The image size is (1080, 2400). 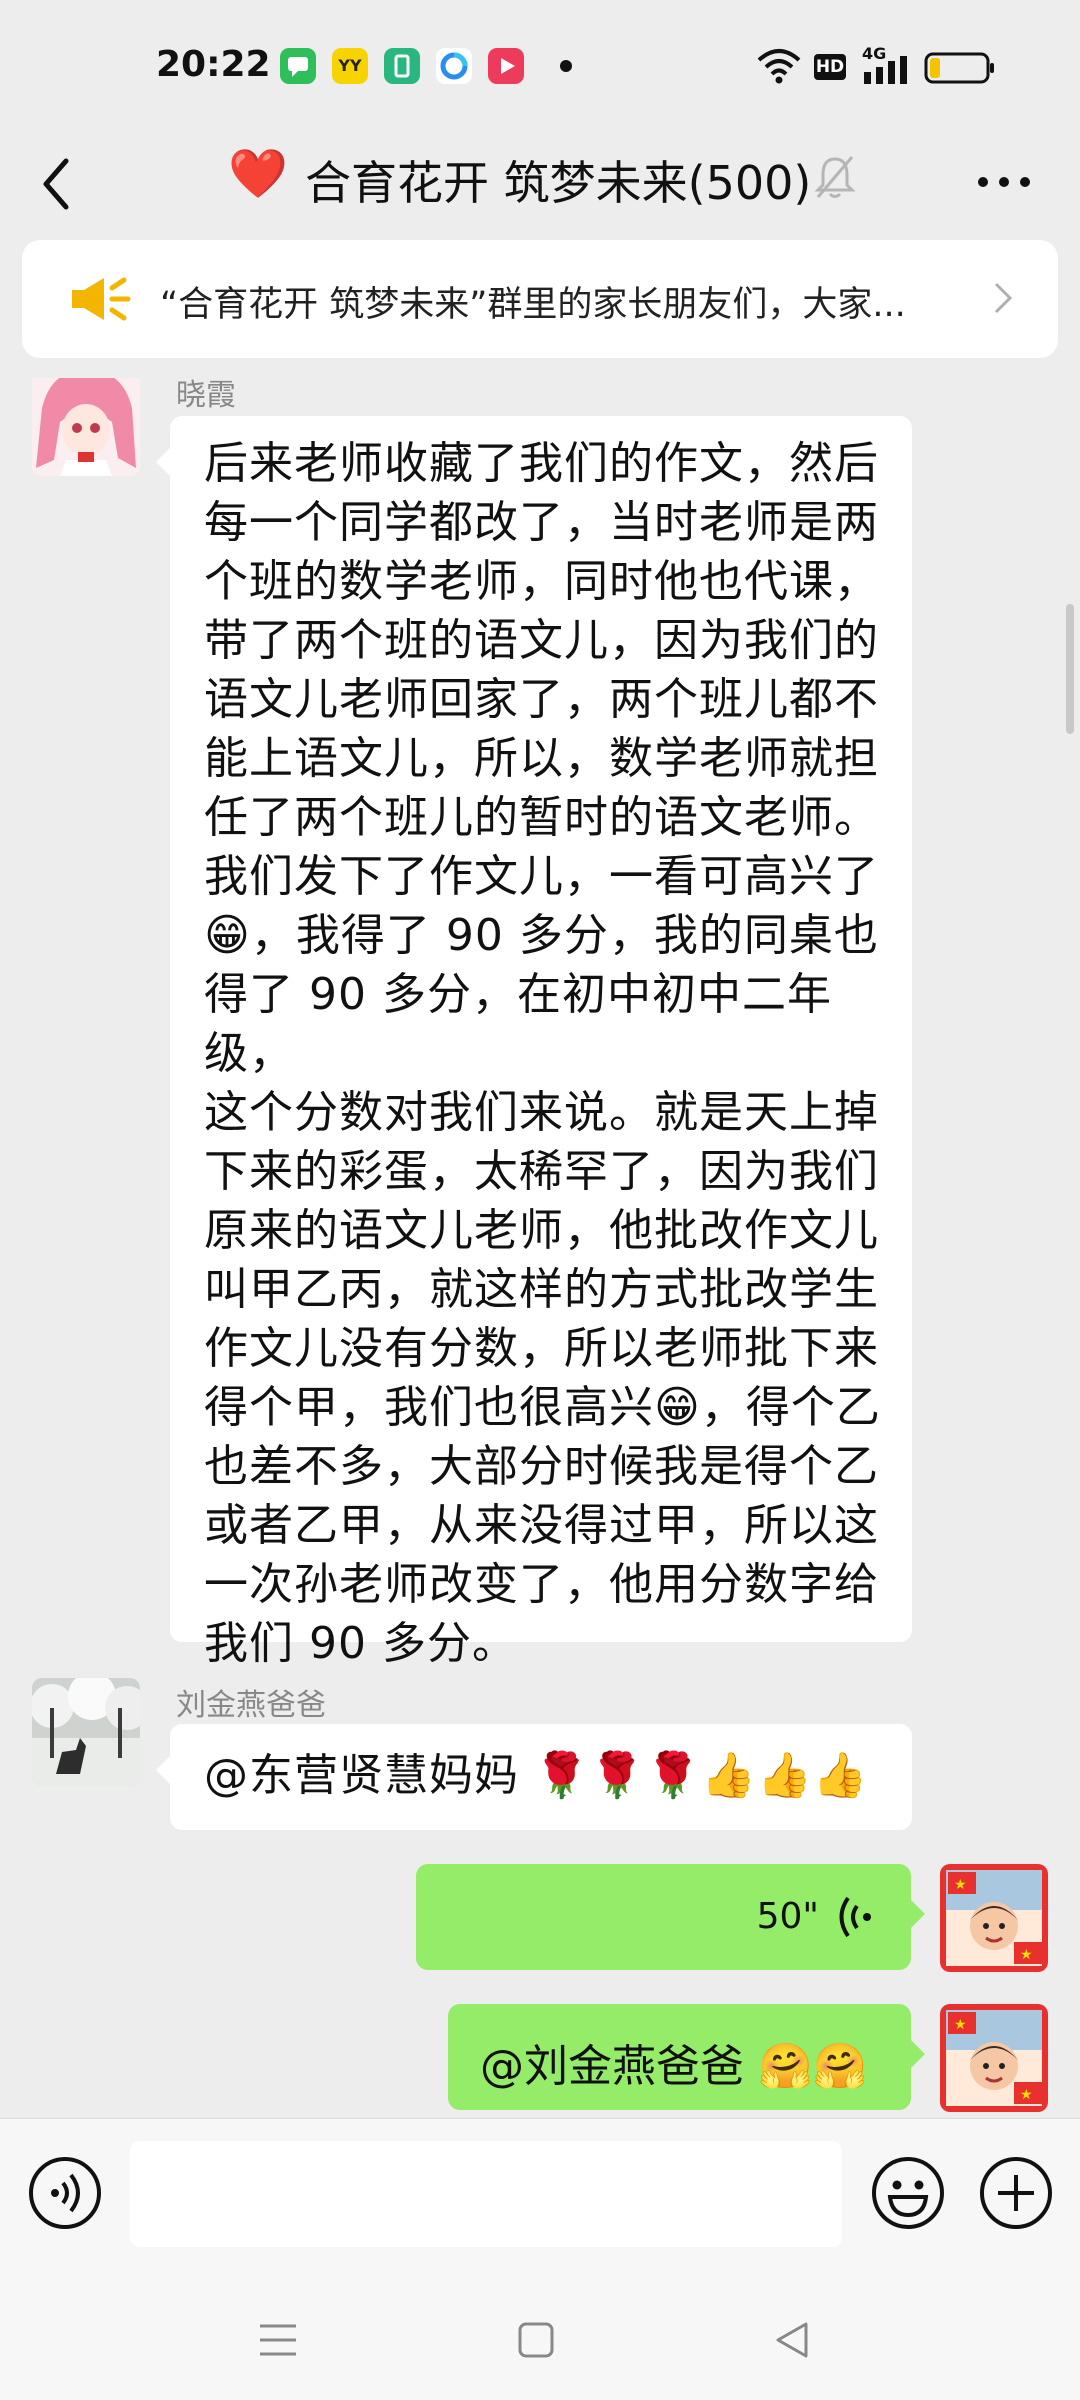 What do you see at coordinates (670, 1917) in the screenshot?
I see `voice-message-bubble: 50"` at bounding box center [670, 1917].